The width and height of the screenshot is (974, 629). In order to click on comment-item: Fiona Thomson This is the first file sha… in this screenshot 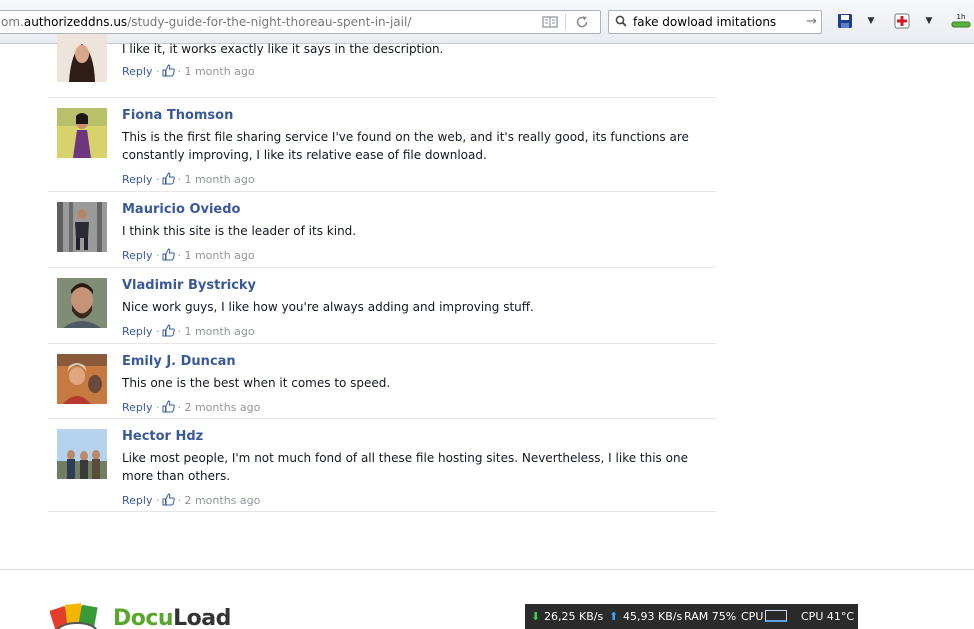, I will do `click(382, 145)`.